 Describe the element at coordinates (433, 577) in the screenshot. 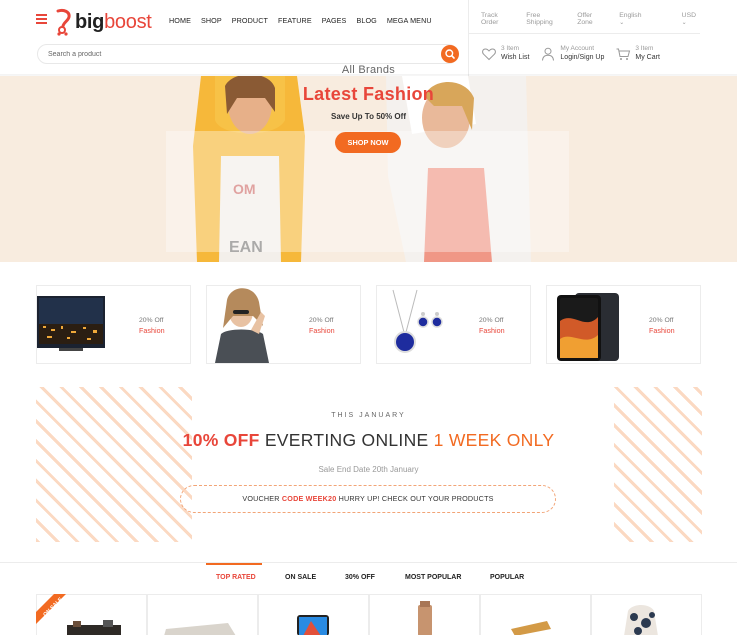

I see `tab-most-popular: MOST POPULAR` at that location.